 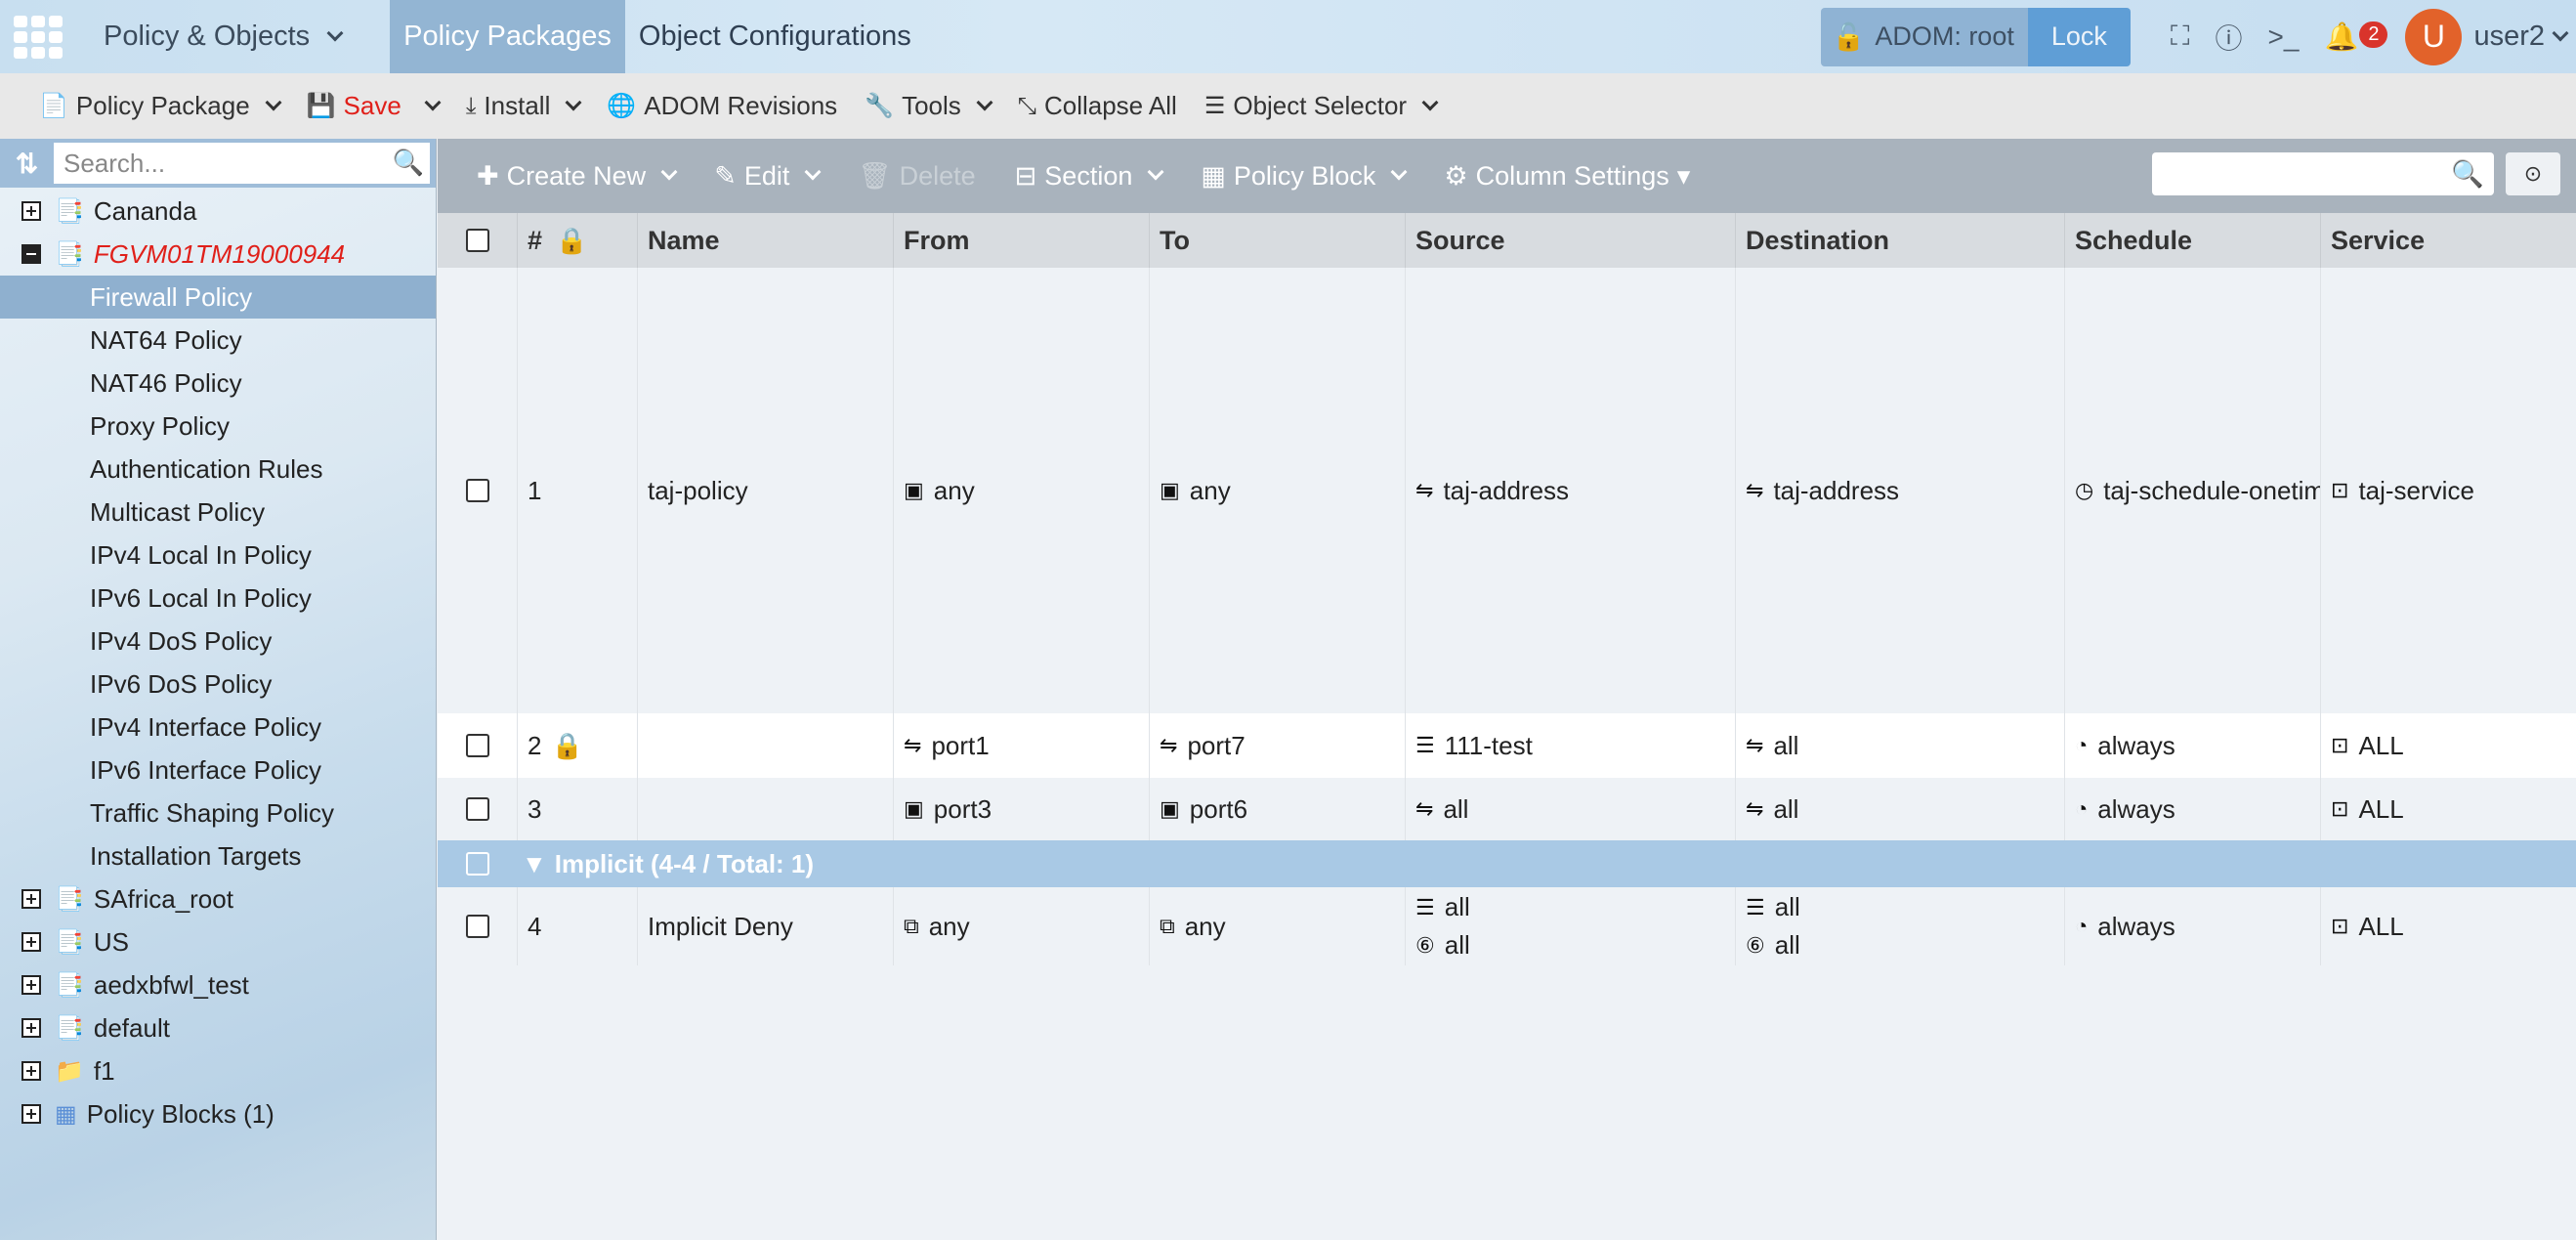 I want to click on column-header-destination: Destination, so click(x=1900, y=240).